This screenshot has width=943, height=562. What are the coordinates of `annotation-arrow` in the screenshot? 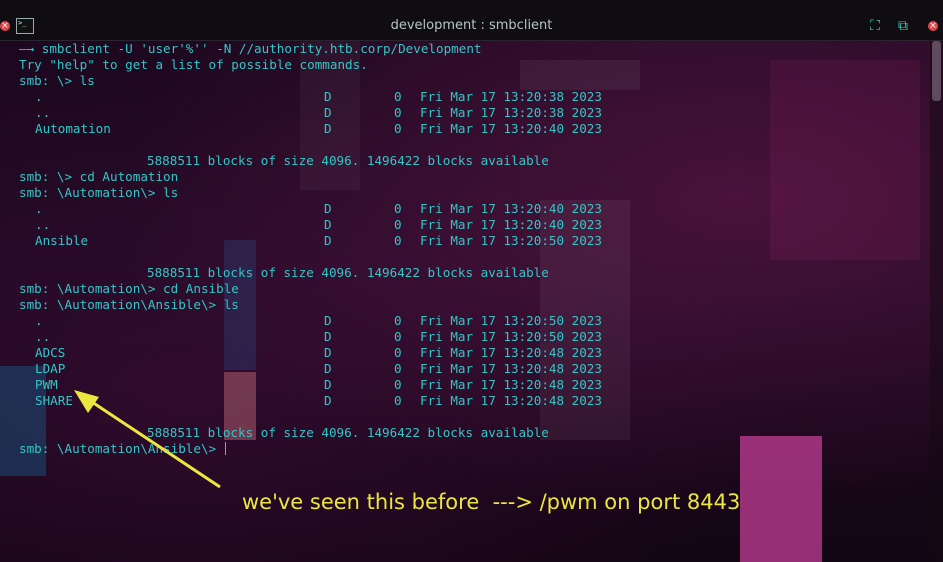 It's located at (147, 439).